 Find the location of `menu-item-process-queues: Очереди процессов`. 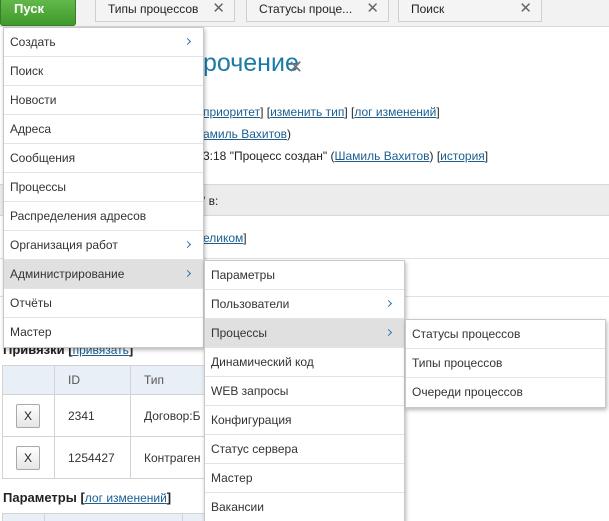

menu-item-process-queues: Очереди процессов is located at coordinates (505, 392).